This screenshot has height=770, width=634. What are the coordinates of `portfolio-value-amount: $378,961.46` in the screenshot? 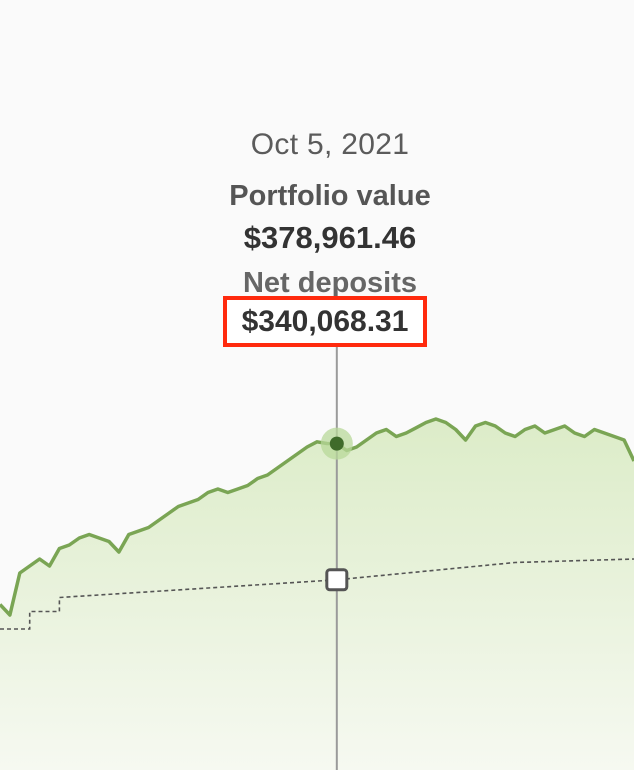 It's located at (330, 237).